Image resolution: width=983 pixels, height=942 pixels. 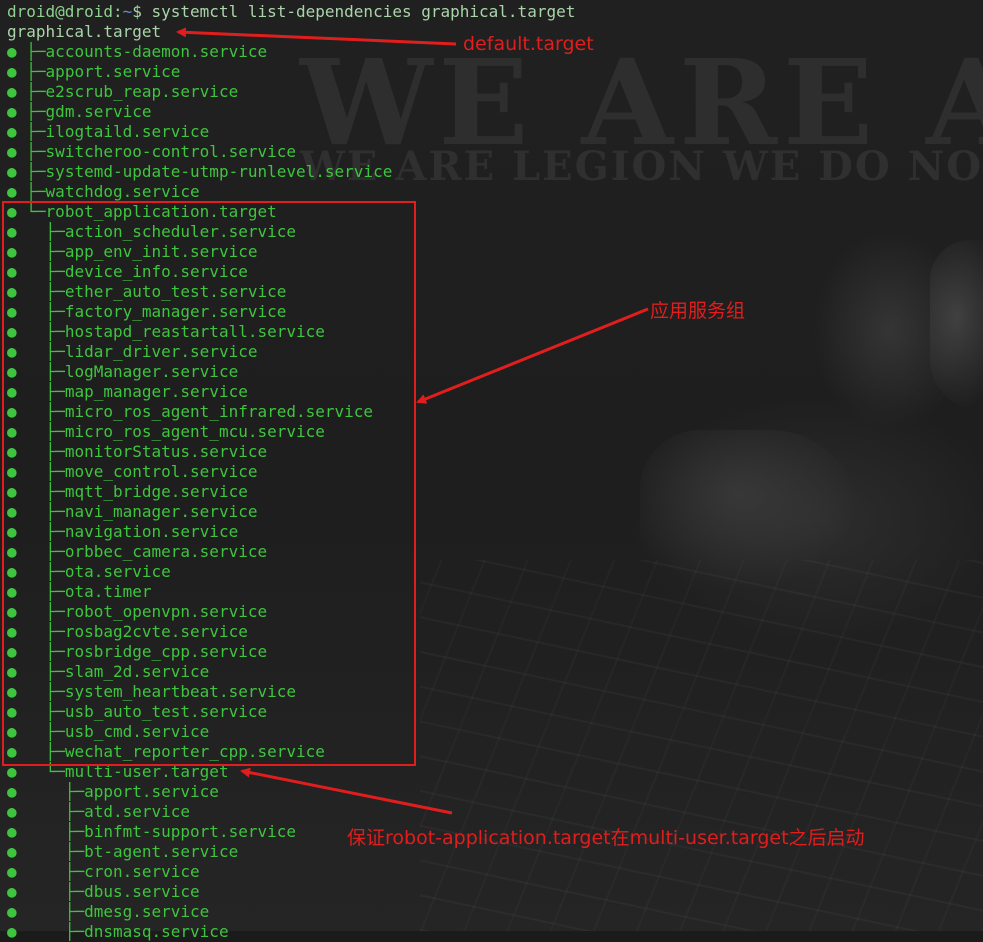 What do you see at coordinates (316, 36) in the screenshot?
I see `arrow-default-target` at bounding box center [316, 36].